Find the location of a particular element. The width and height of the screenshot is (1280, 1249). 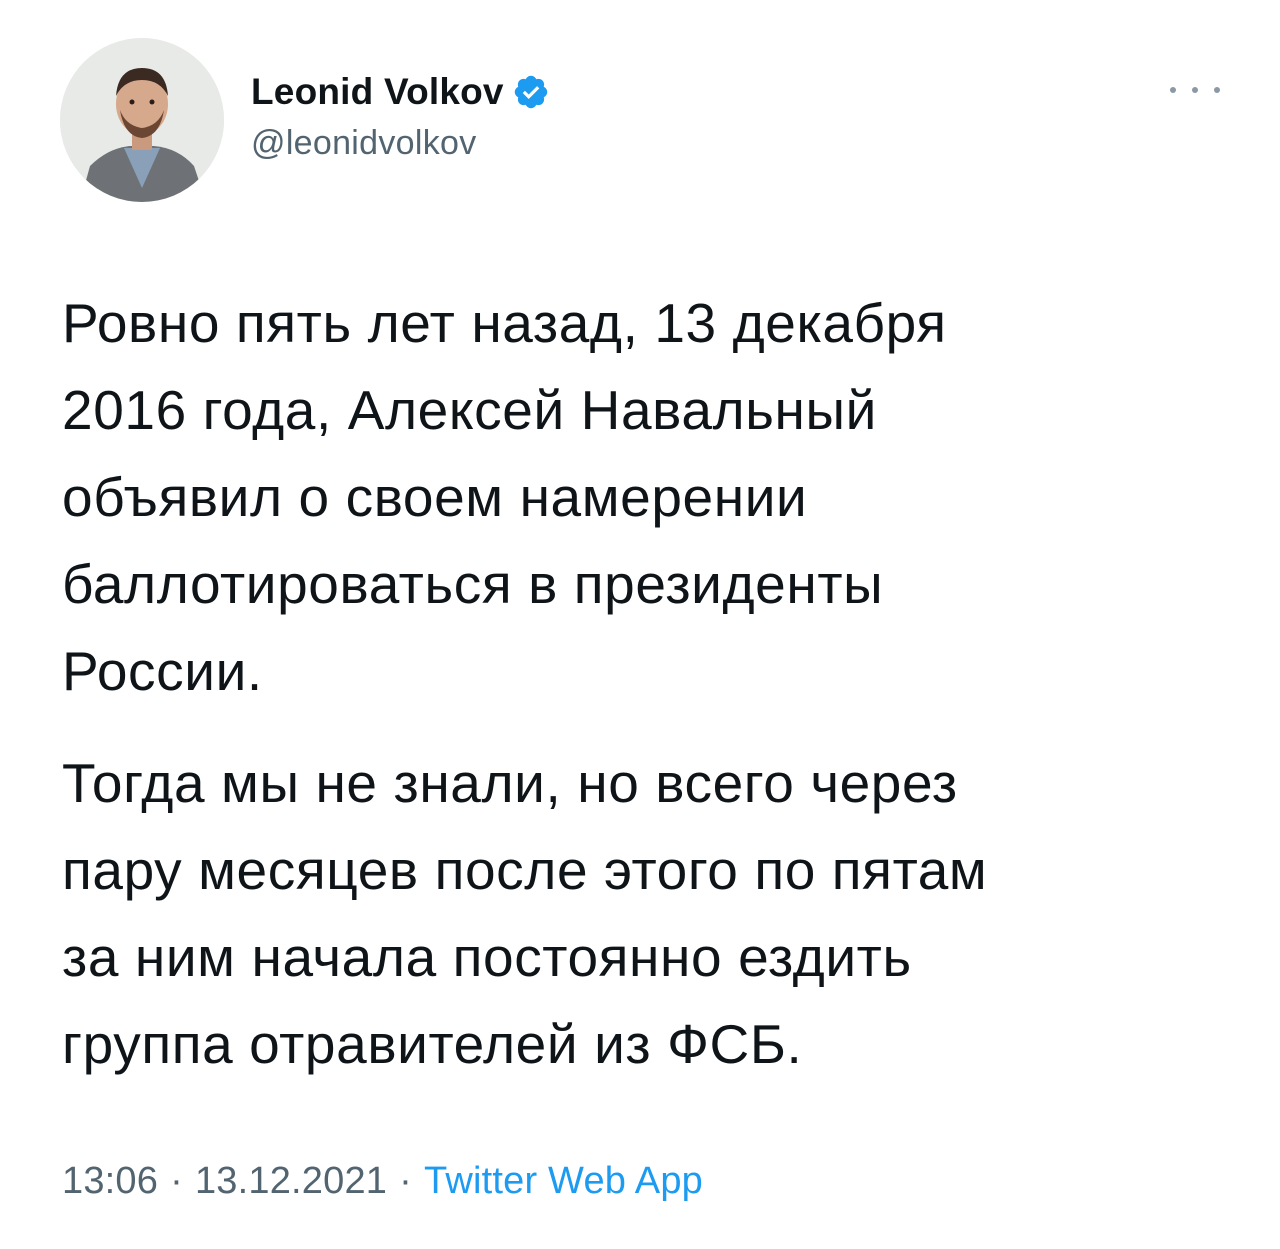

tweet-line: 2016 года, Алексей Навальный is located at coordinates (469, 410).